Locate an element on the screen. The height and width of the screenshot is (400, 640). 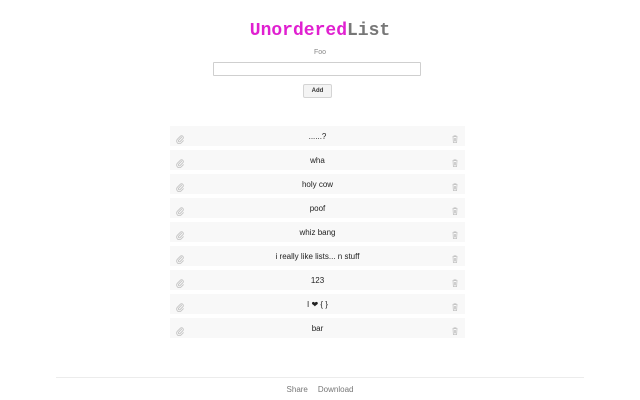
list-item: holy cow is located at coordinates (317, 184).